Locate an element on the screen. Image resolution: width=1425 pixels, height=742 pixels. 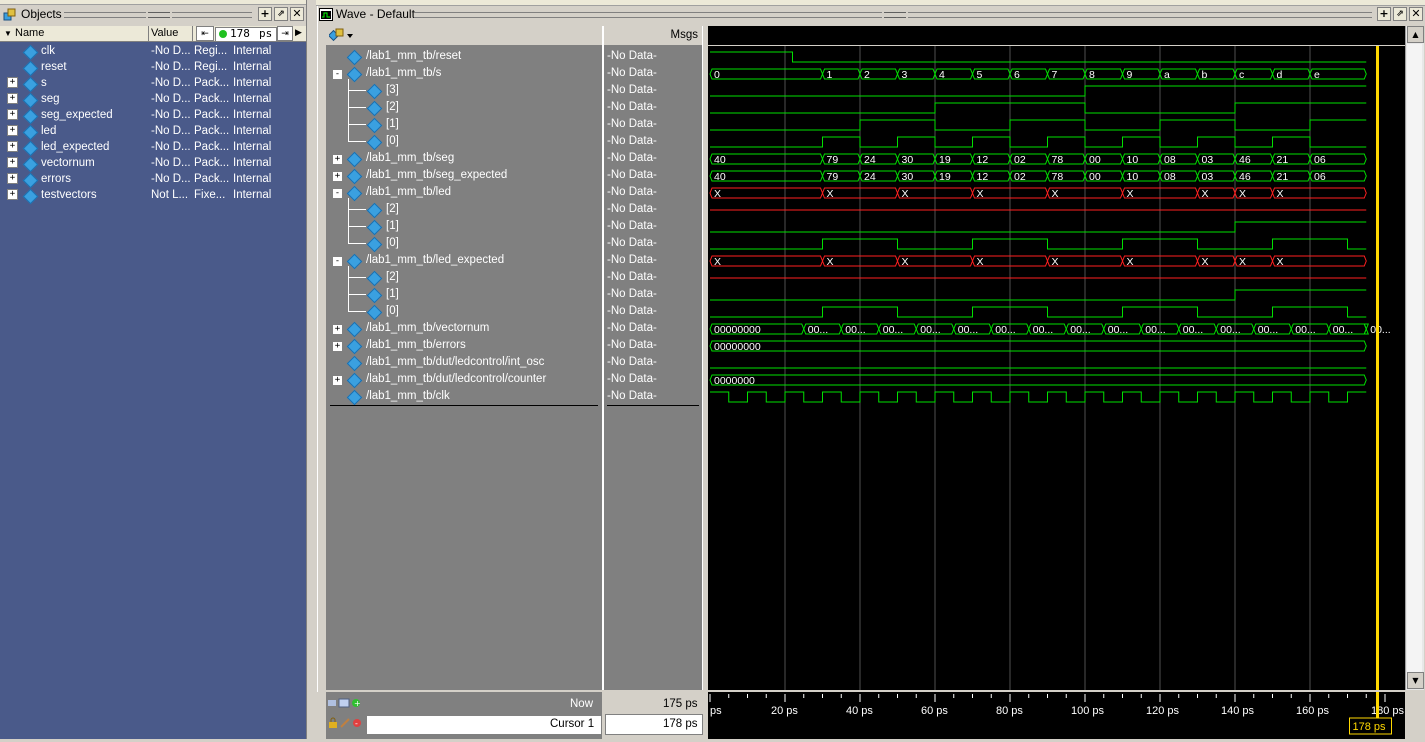
dock-icon: + is located at coordinates (265, 14).